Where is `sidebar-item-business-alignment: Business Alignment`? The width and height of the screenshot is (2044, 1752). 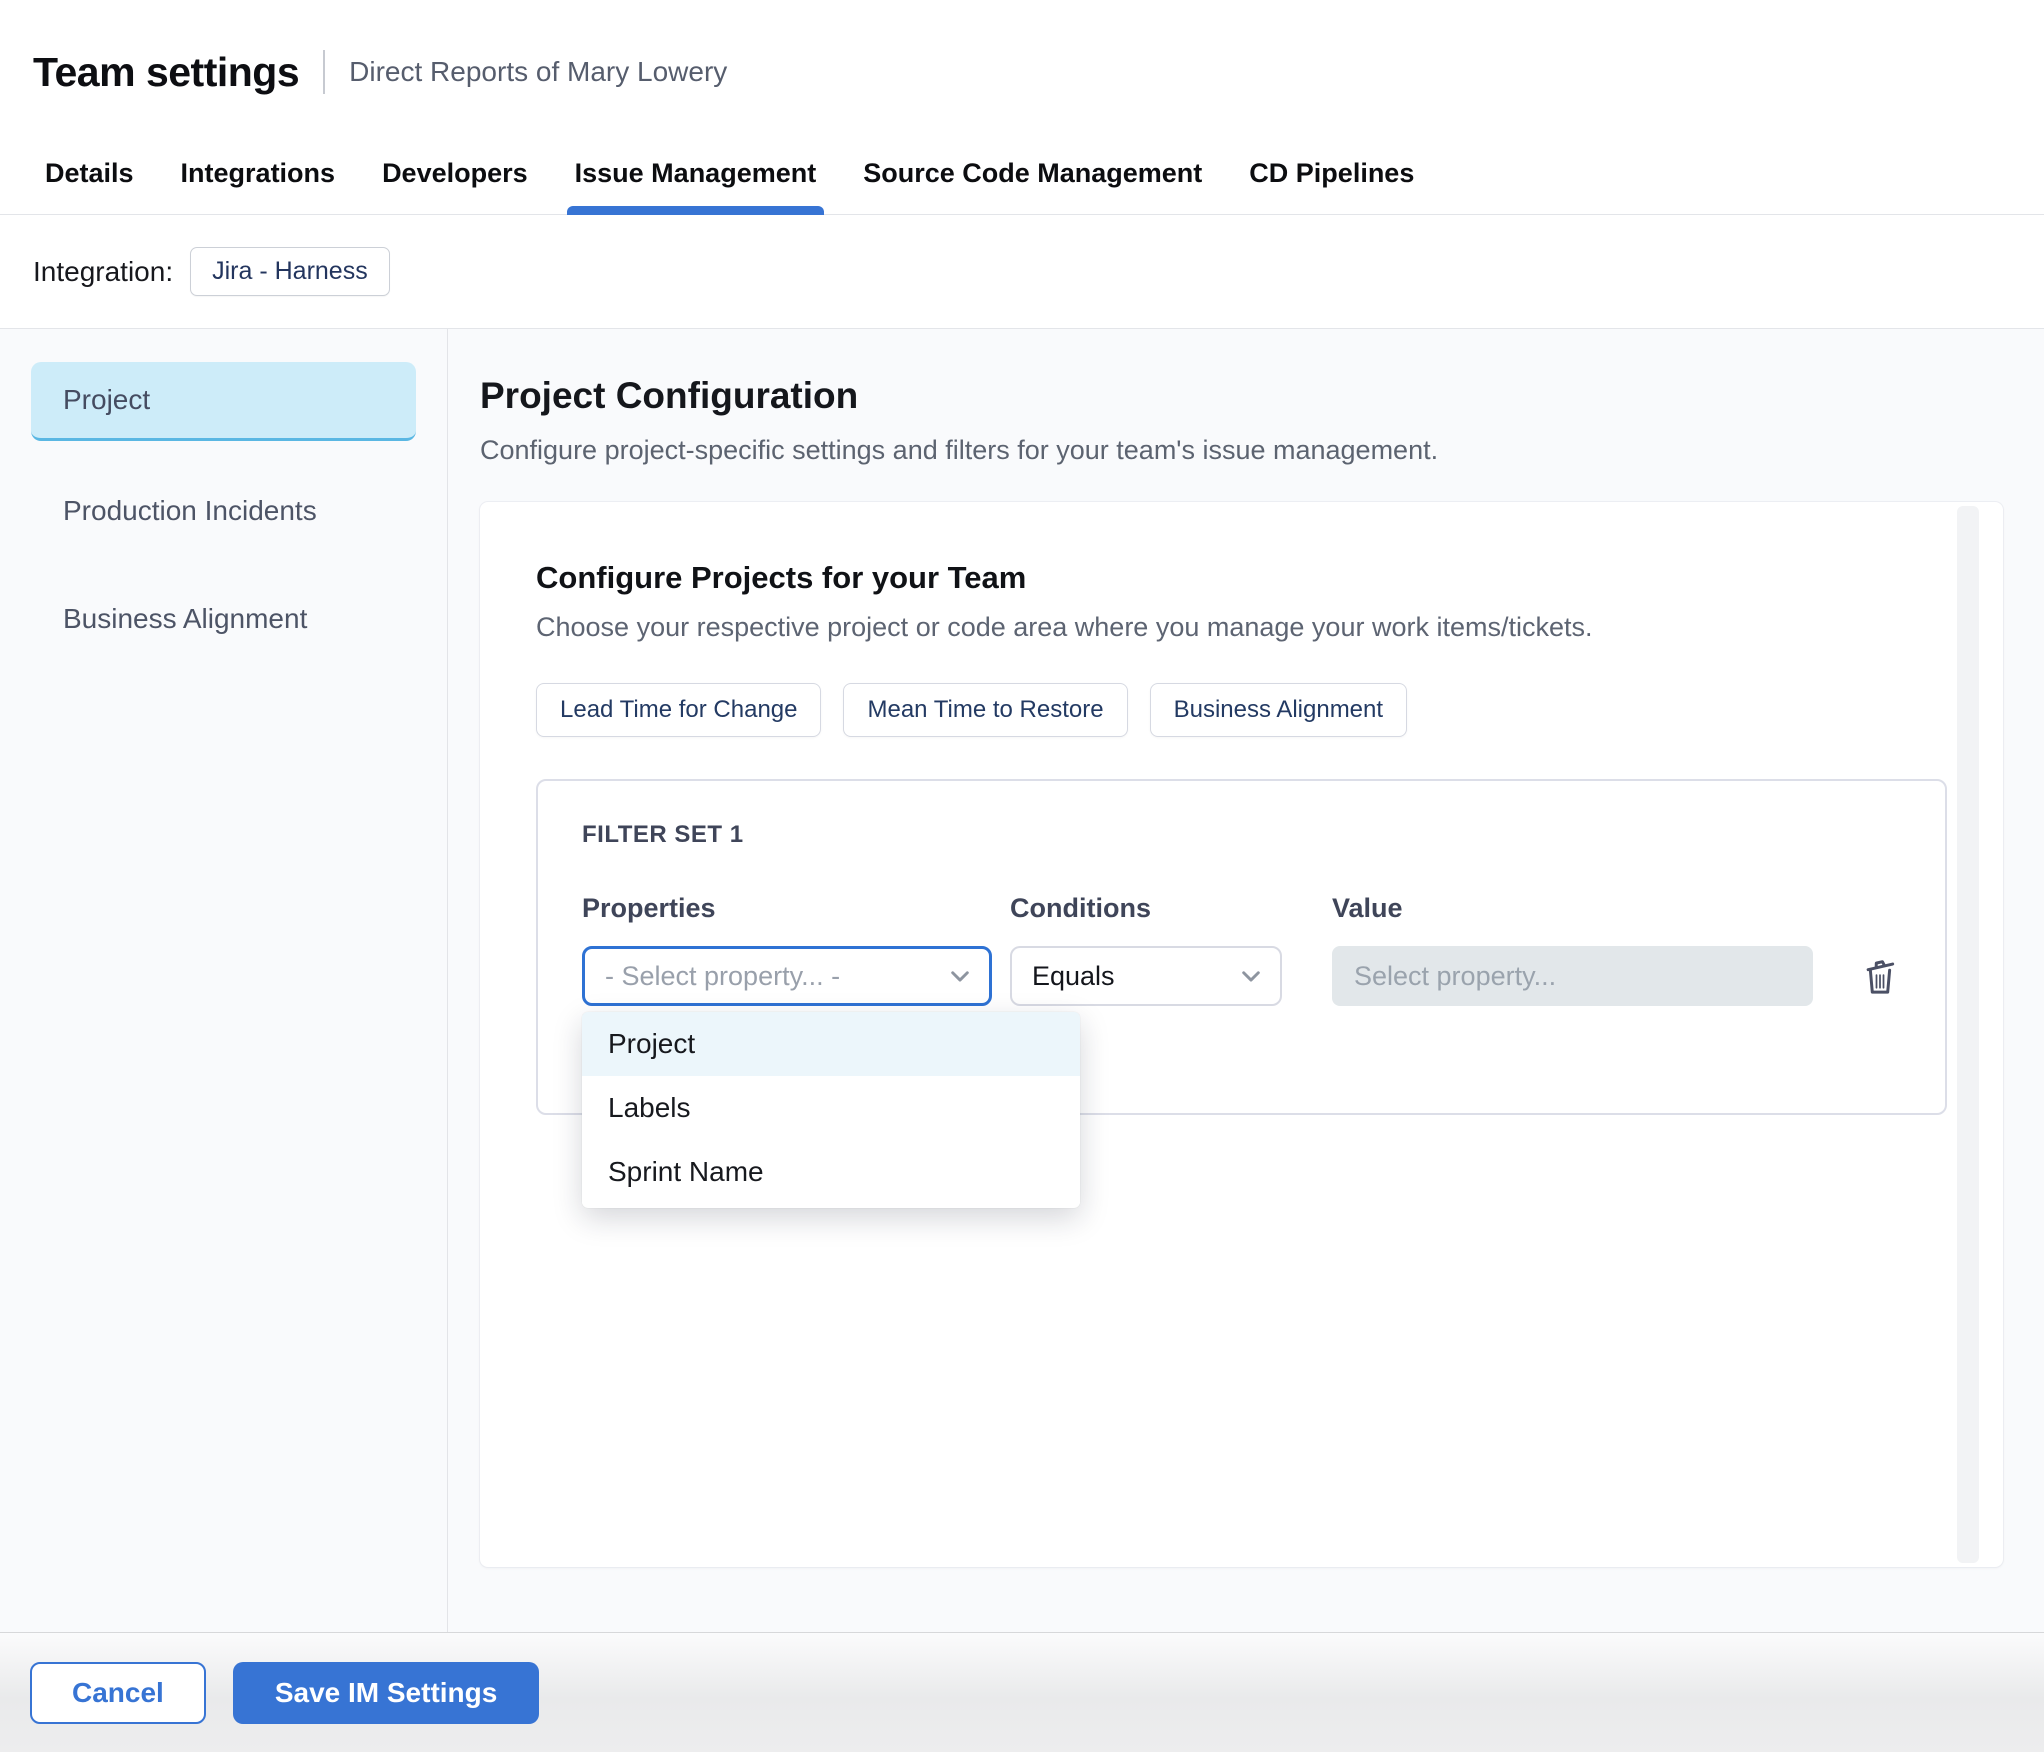 sidebar-item-business-alignment: Business Alignment is located at coordinates (223, 619).